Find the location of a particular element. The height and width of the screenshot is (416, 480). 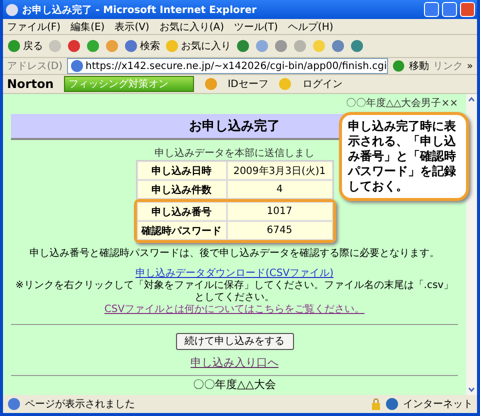

go-button: 移動 is located at coordinates (418, 66).